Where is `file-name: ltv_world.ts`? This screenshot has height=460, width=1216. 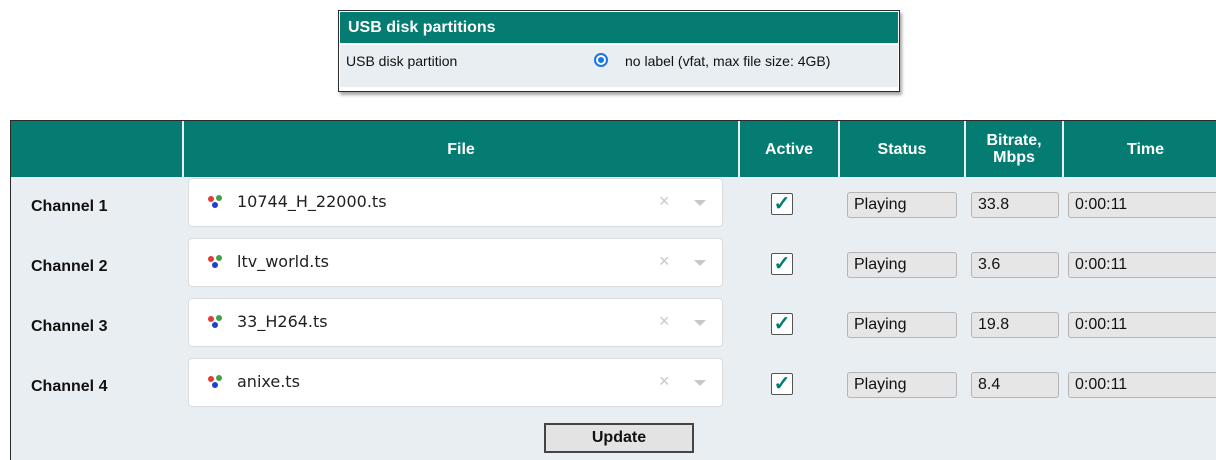 file-name: ltv_world.ts is located at coordinates (283, 261).